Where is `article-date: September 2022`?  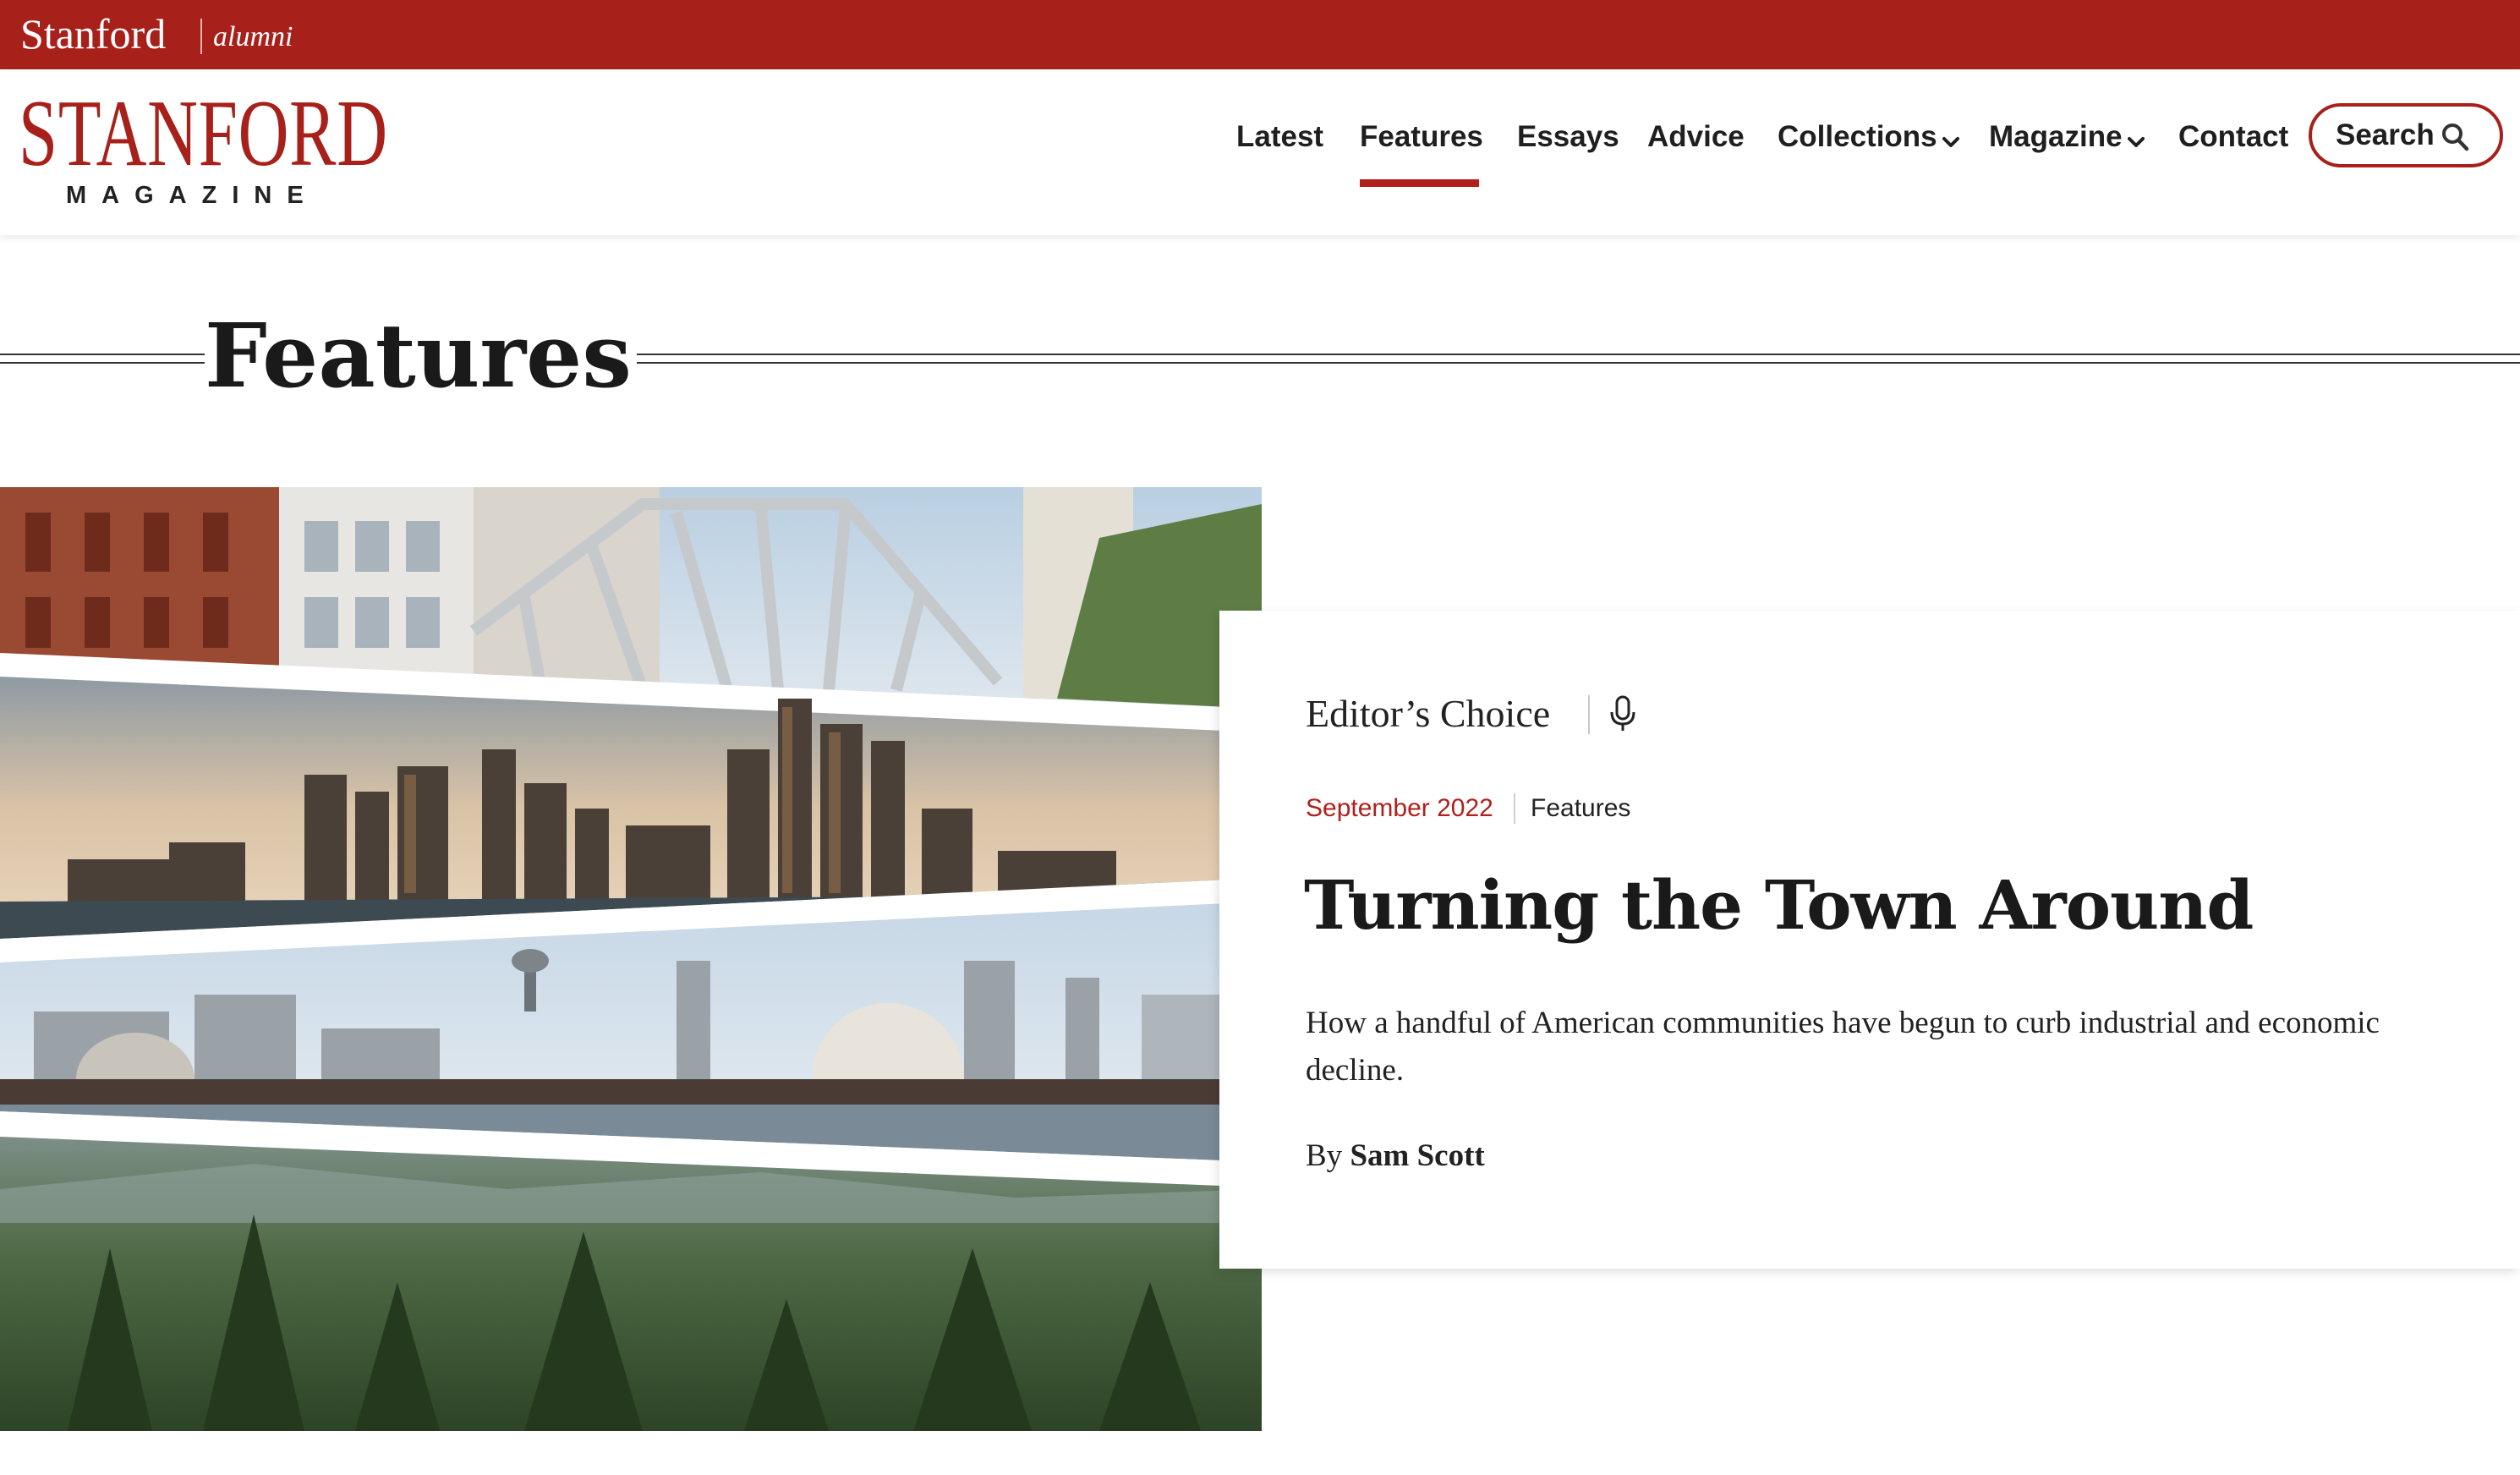 article-date: September 2022 is located at coordinates (1399, 808).